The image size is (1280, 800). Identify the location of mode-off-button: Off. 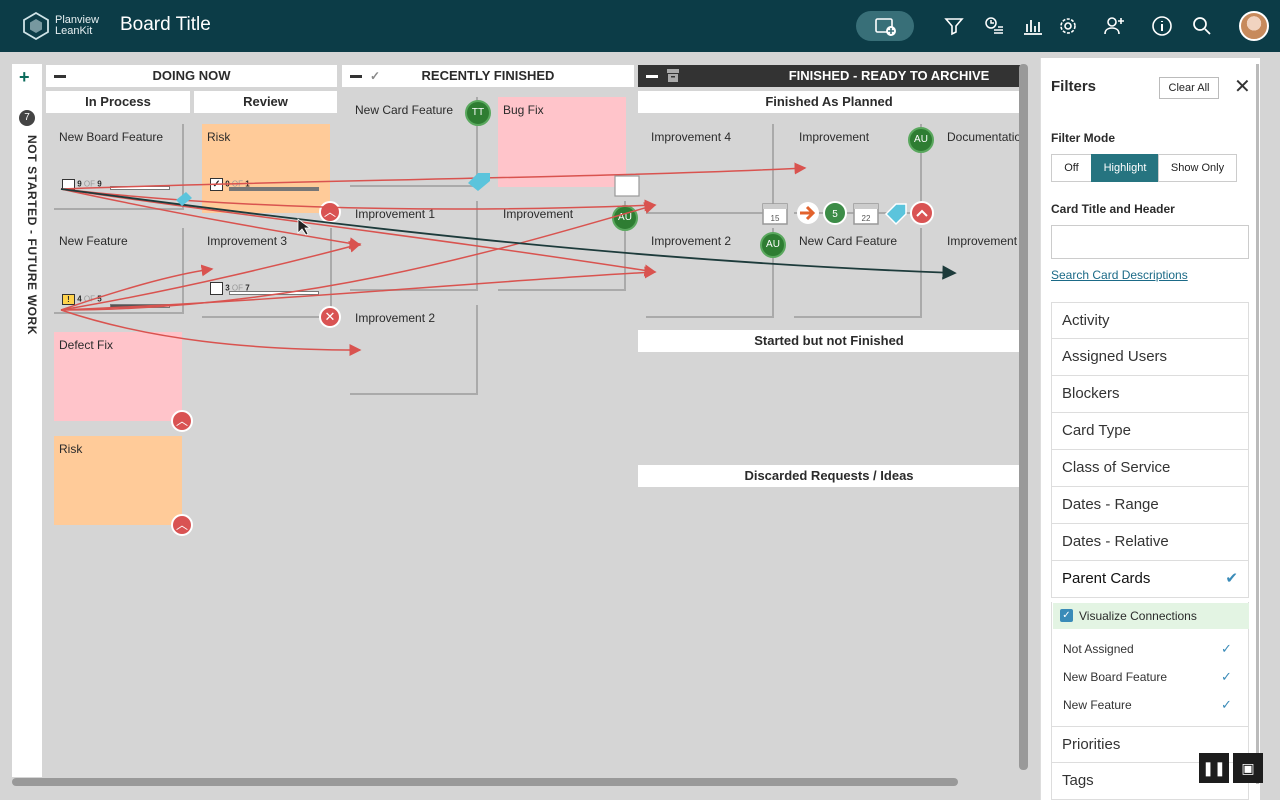
(1071, 168).